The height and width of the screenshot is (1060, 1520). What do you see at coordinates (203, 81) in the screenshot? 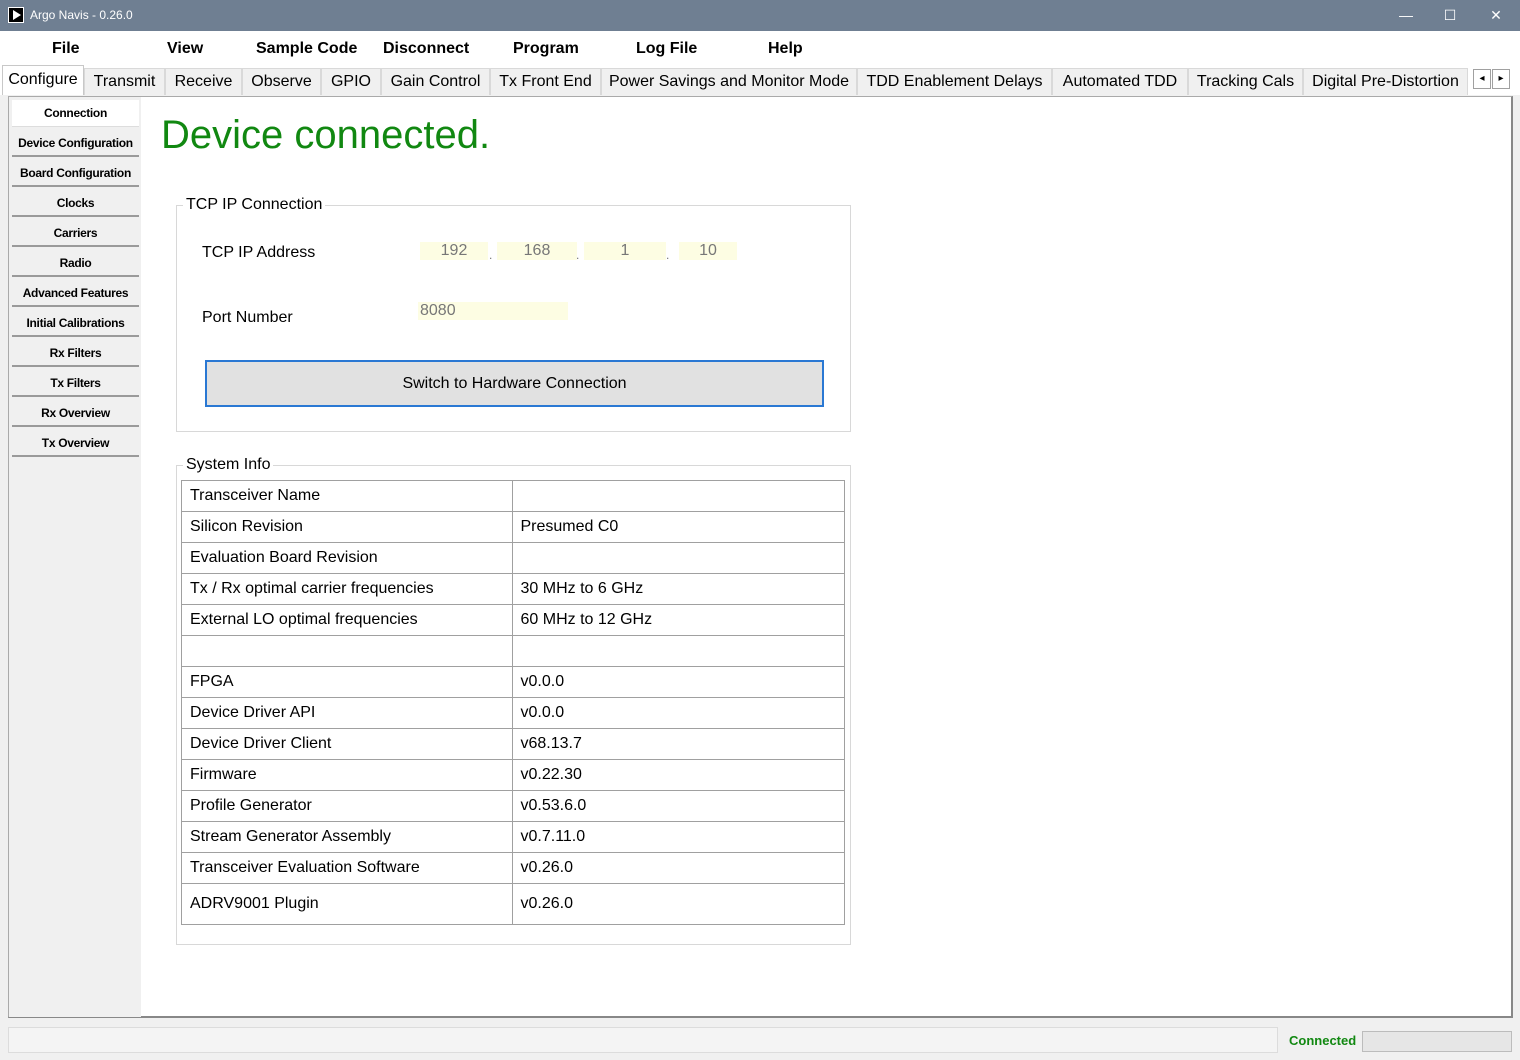
I see `tab-receive: Receive` at bounding box center [203, 81].